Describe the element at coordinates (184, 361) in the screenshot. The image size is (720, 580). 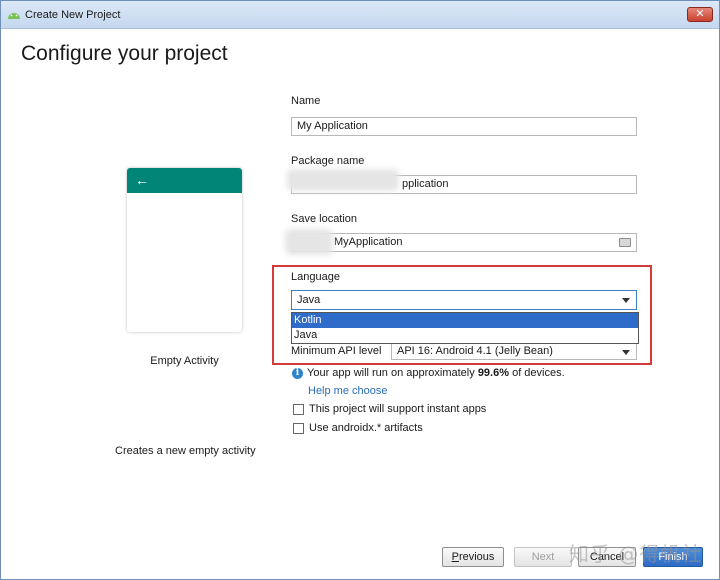
I see `activity-name: Empty Activity` at that location.